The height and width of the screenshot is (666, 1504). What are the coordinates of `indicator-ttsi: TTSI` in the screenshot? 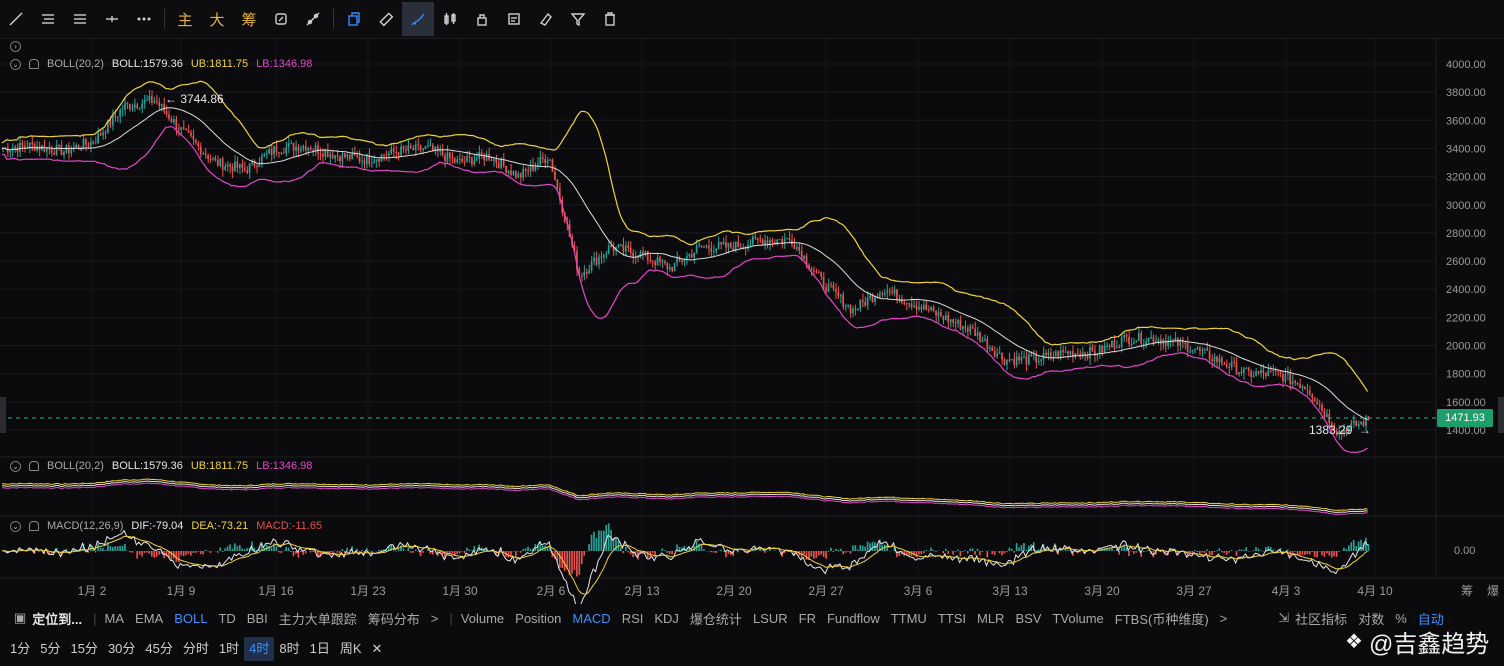 It's located at (952, 618).